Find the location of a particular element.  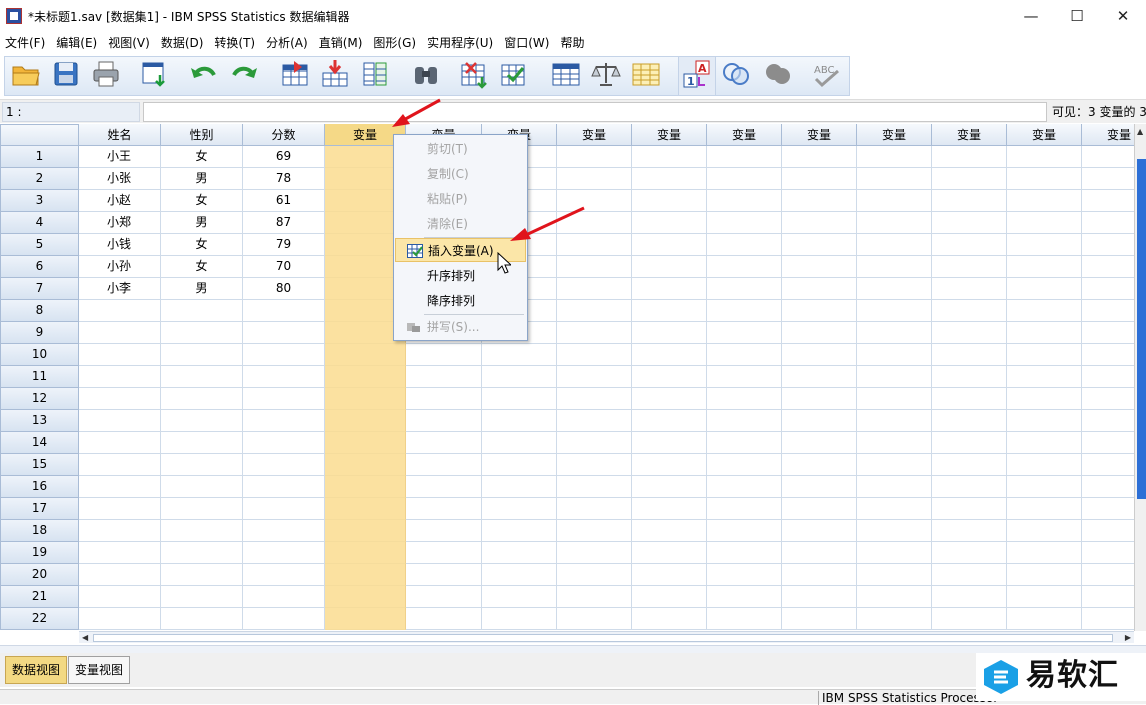

row-header: 13 is located at coordinates (39, 421).